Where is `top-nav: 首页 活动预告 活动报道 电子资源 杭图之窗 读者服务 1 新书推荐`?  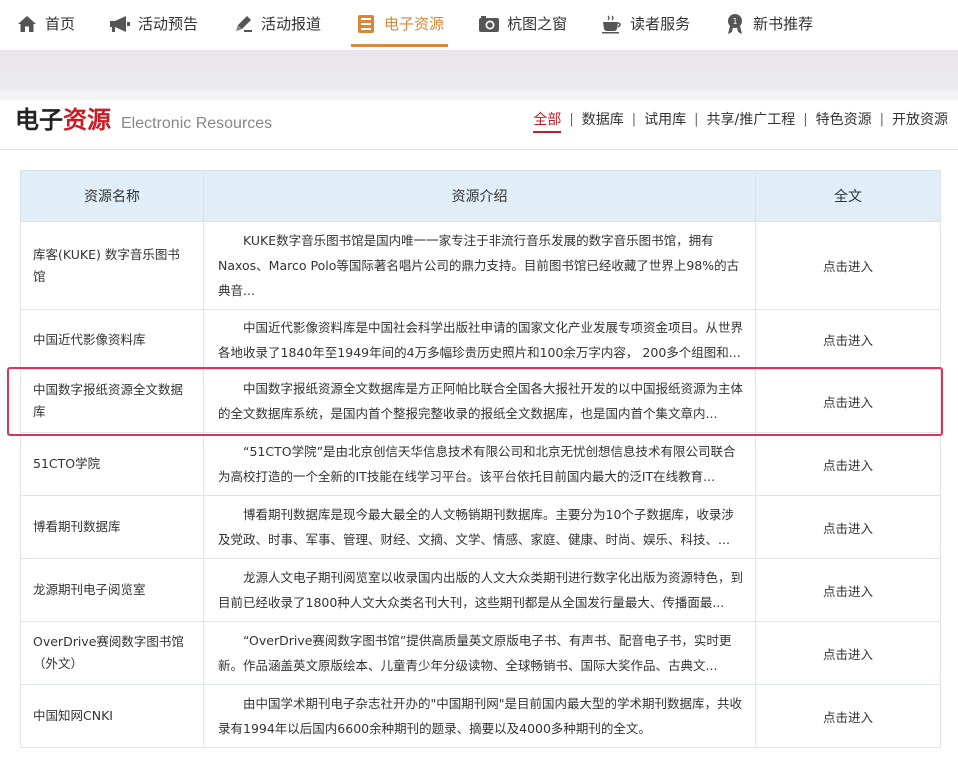
top-nav: 首页 活动预告 活动报道 电子资源 杭图之窗 读者服务 1 新书推荐 is located at coordinates (479, 25).